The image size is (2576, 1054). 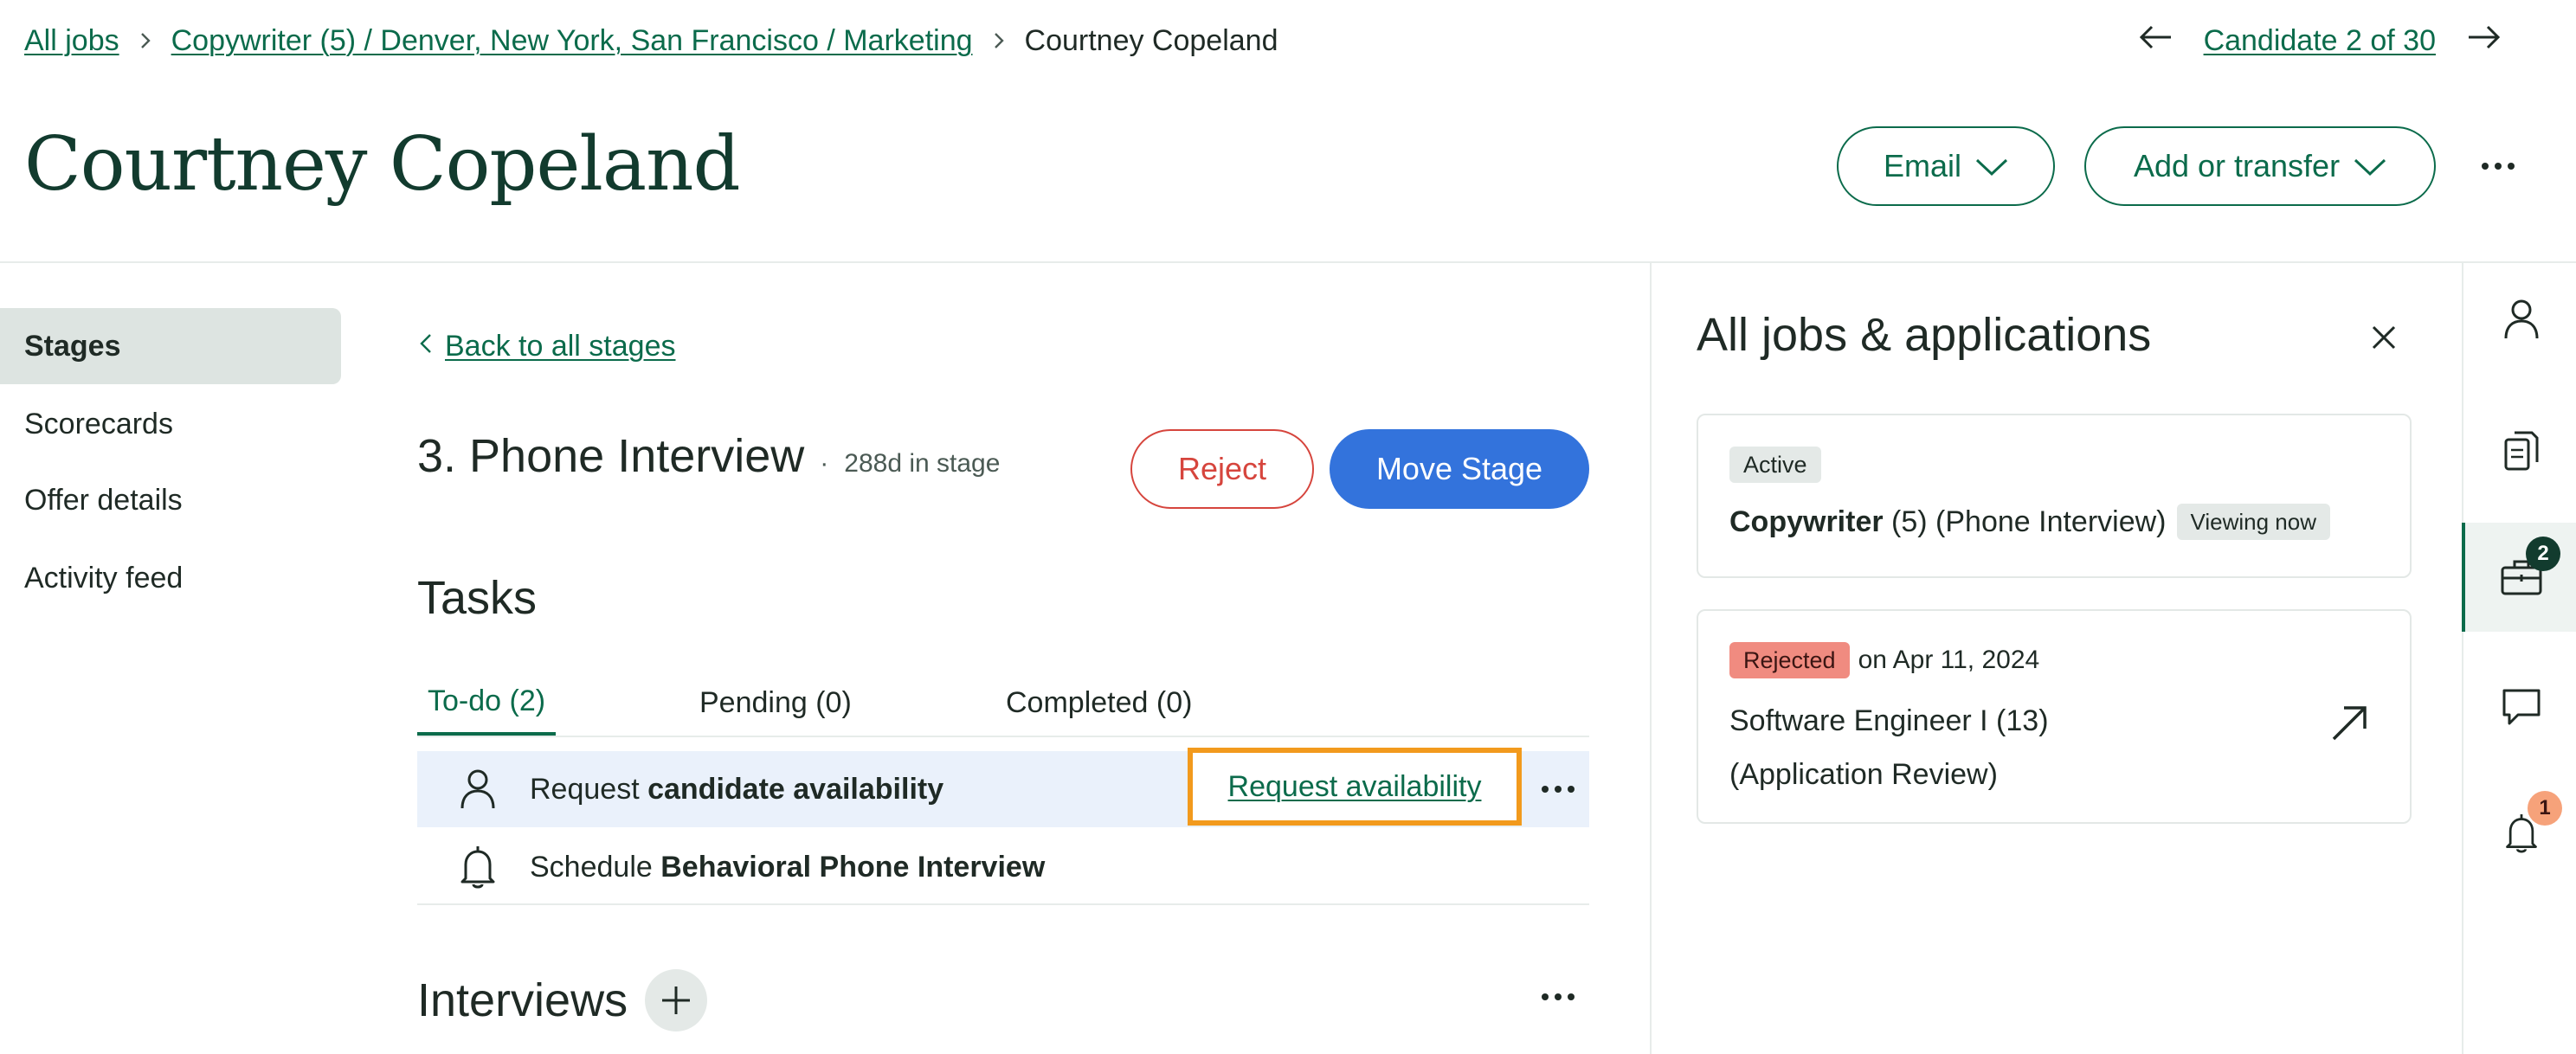 What do you see at coordinates (589, 789) in the screenshot?
I see `task-prefix: Request` at bounding box center [589, 789].